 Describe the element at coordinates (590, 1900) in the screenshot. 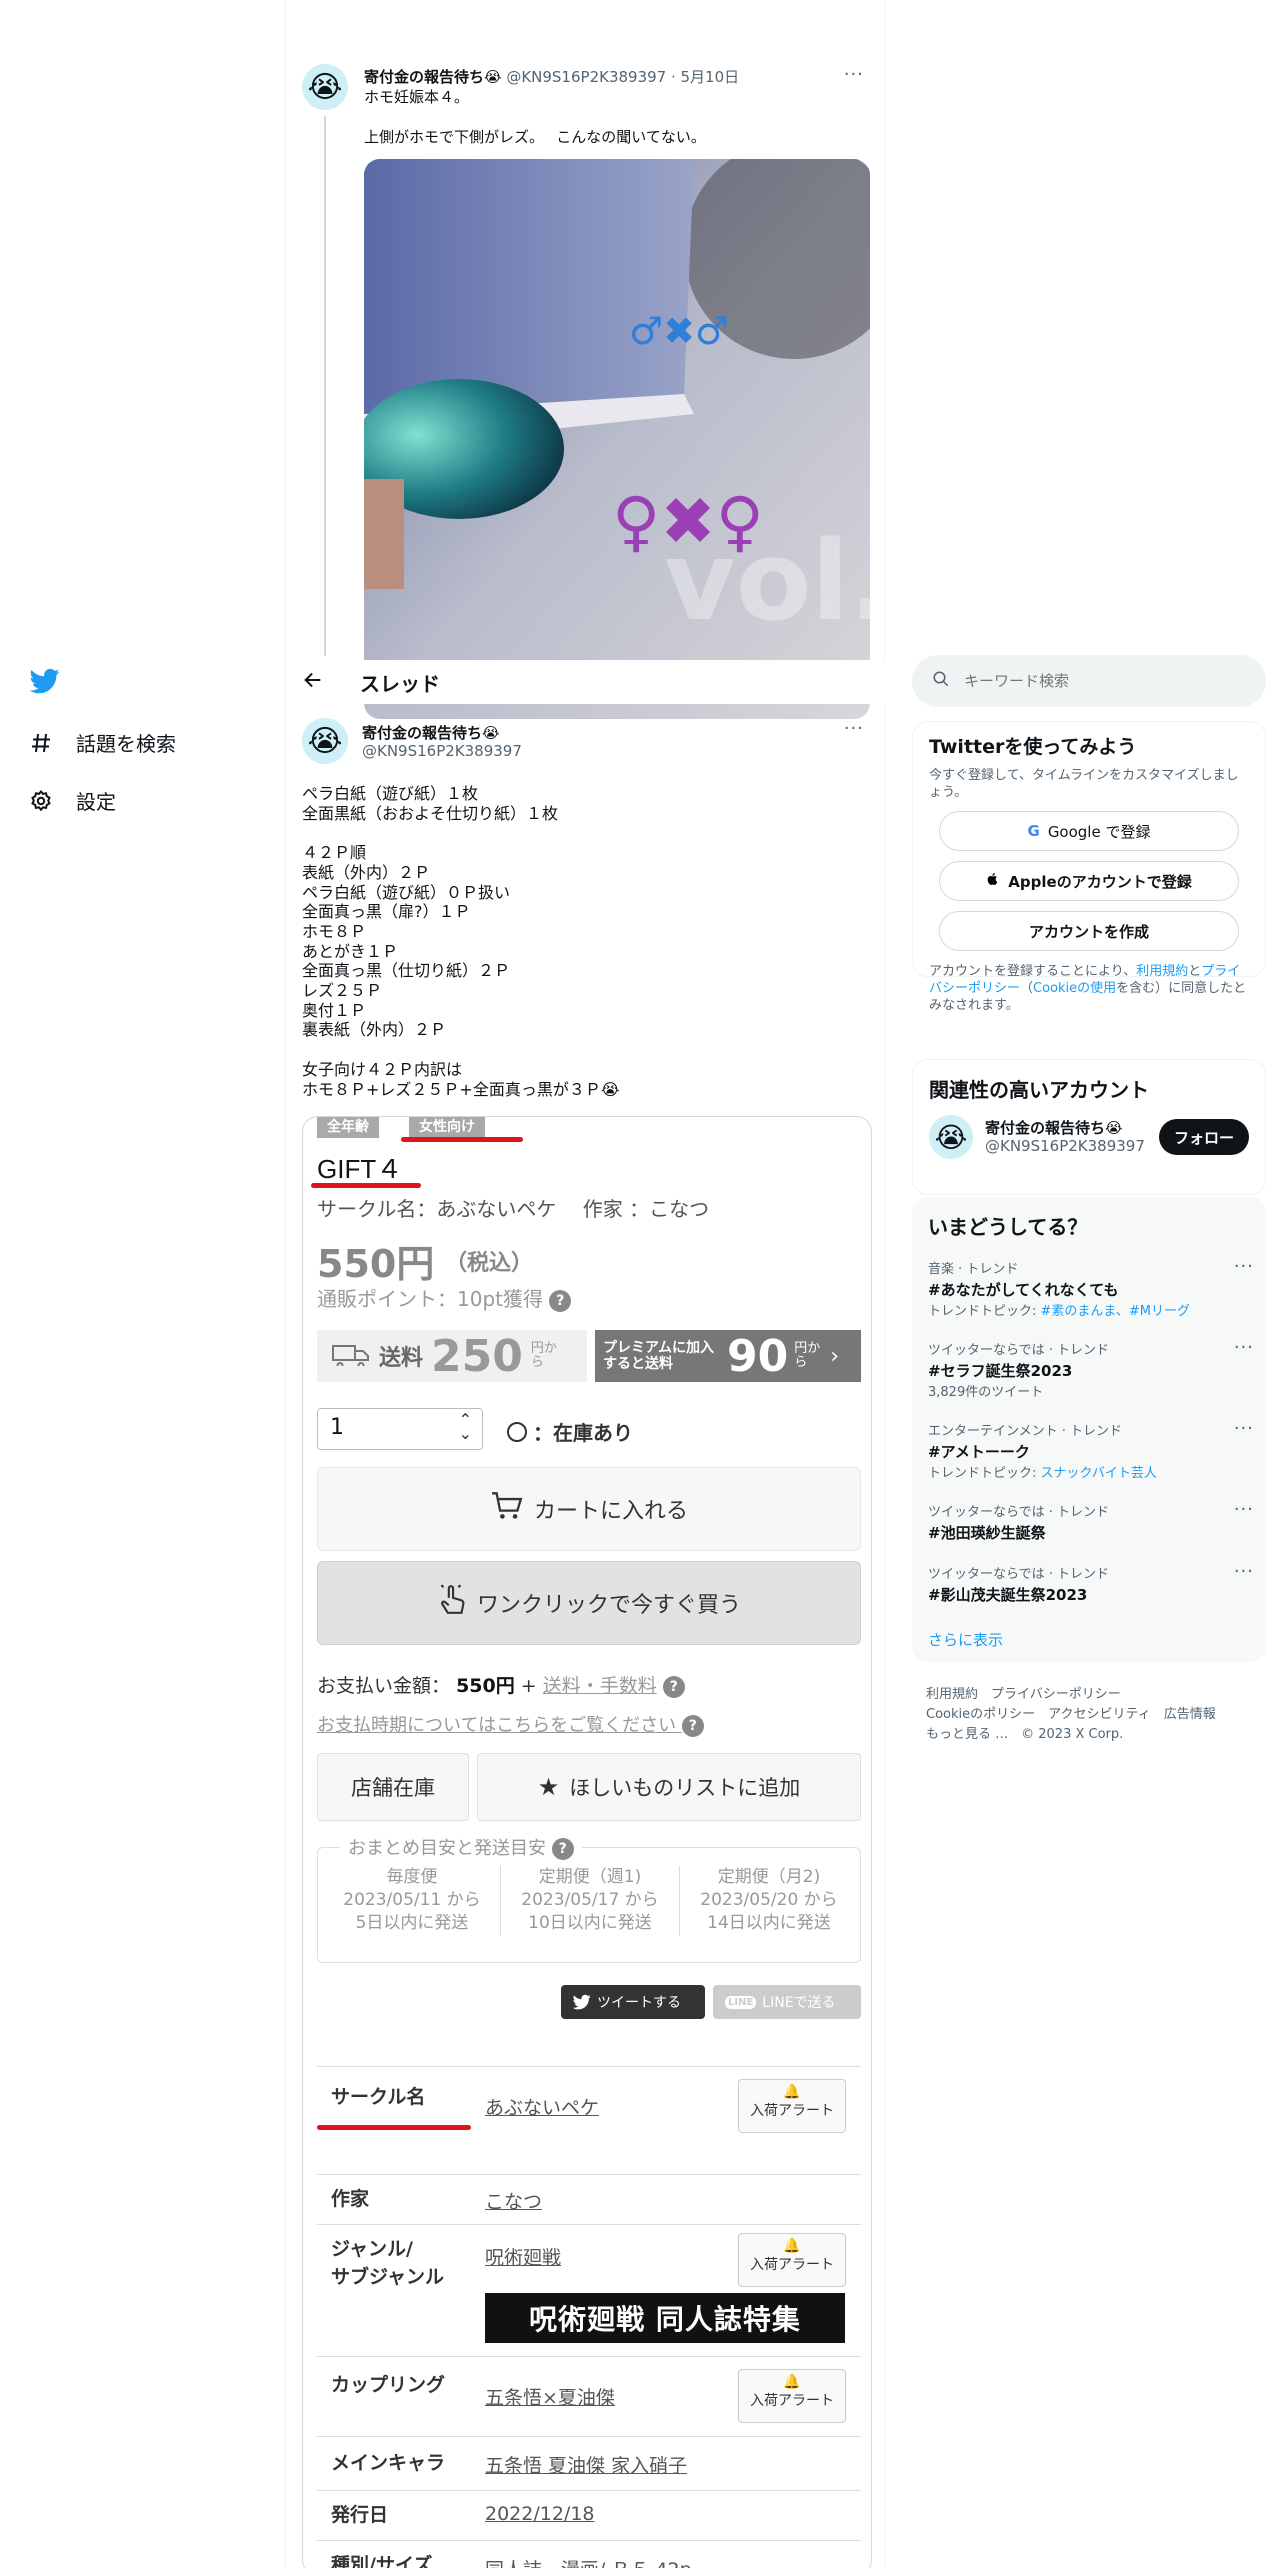

I see `shipping-option-weekly: 定期便（週1) 2023/05/17 から 10日以内に発送` at that location.